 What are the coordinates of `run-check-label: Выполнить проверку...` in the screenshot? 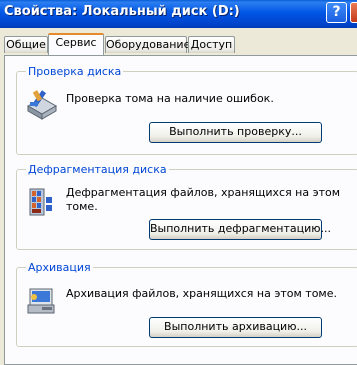 It's located at (235, 131).